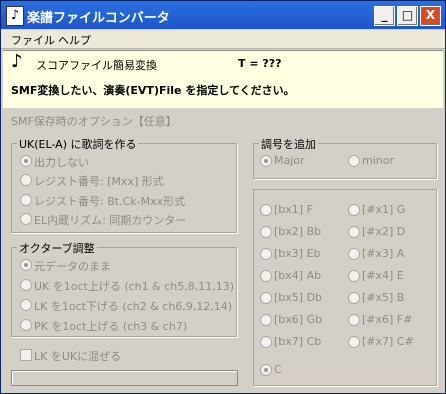 The image size is (446, 394). Describe the element at coordinates (57, 248) in the screenshot. I see `octave-group-title: オクターブ調整` at that location.